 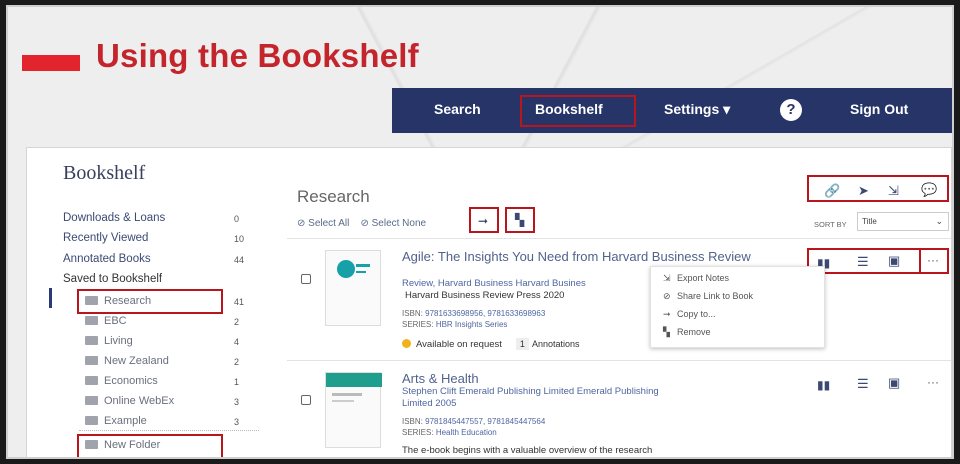 I want to click on folder-title: Research, so click(x=333, y=196).